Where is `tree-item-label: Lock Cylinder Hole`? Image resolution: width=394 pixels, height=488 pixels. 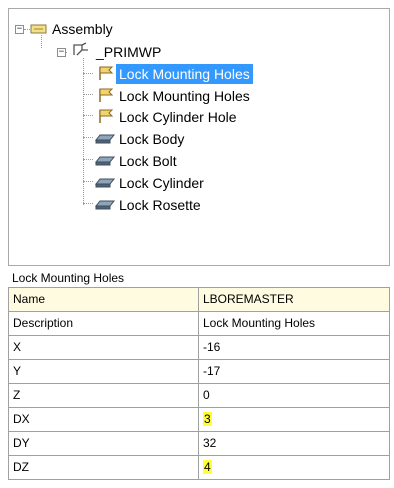 tree-item-label: Lock Cylinder Hole is located at coordinates (178, 117).